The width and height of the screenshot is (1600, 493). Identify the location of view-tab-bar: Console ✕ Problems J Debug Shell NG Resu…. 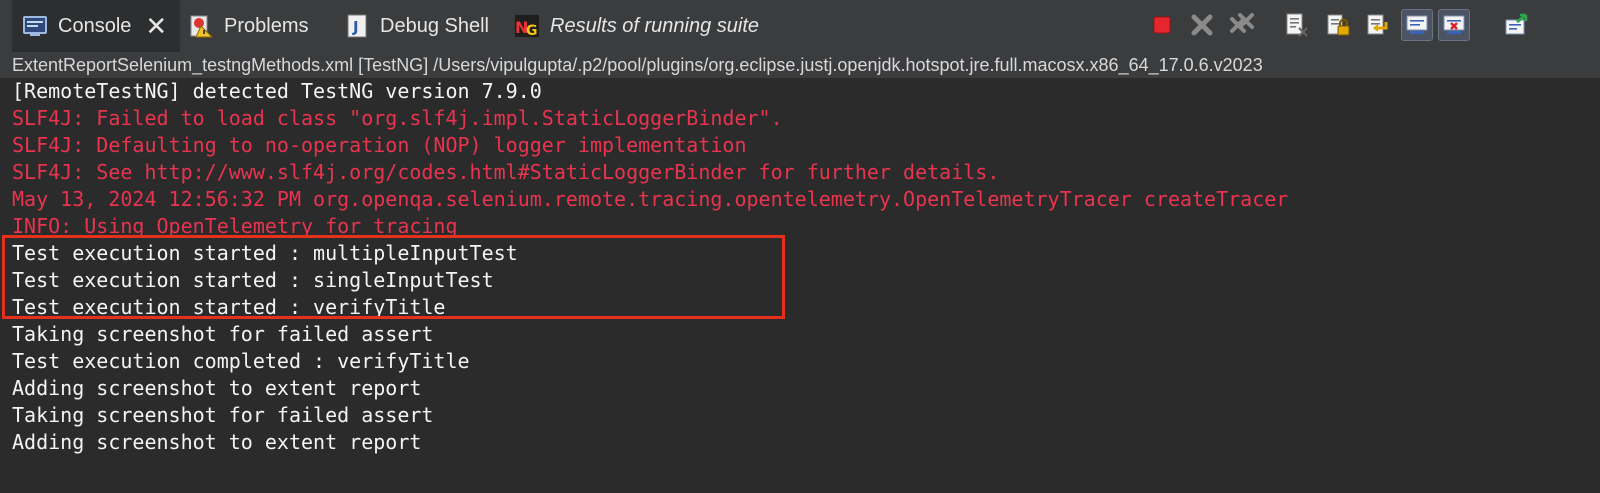
(800, 26).